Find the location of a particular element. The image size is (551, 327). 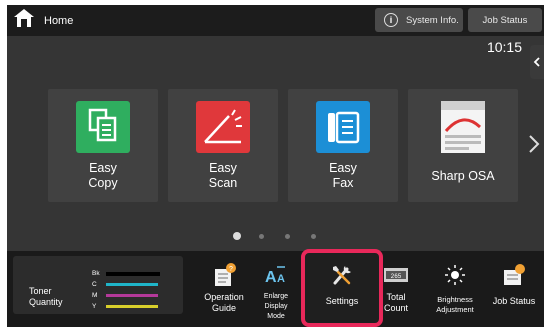

home-icon is located at coordinates (24, 20).